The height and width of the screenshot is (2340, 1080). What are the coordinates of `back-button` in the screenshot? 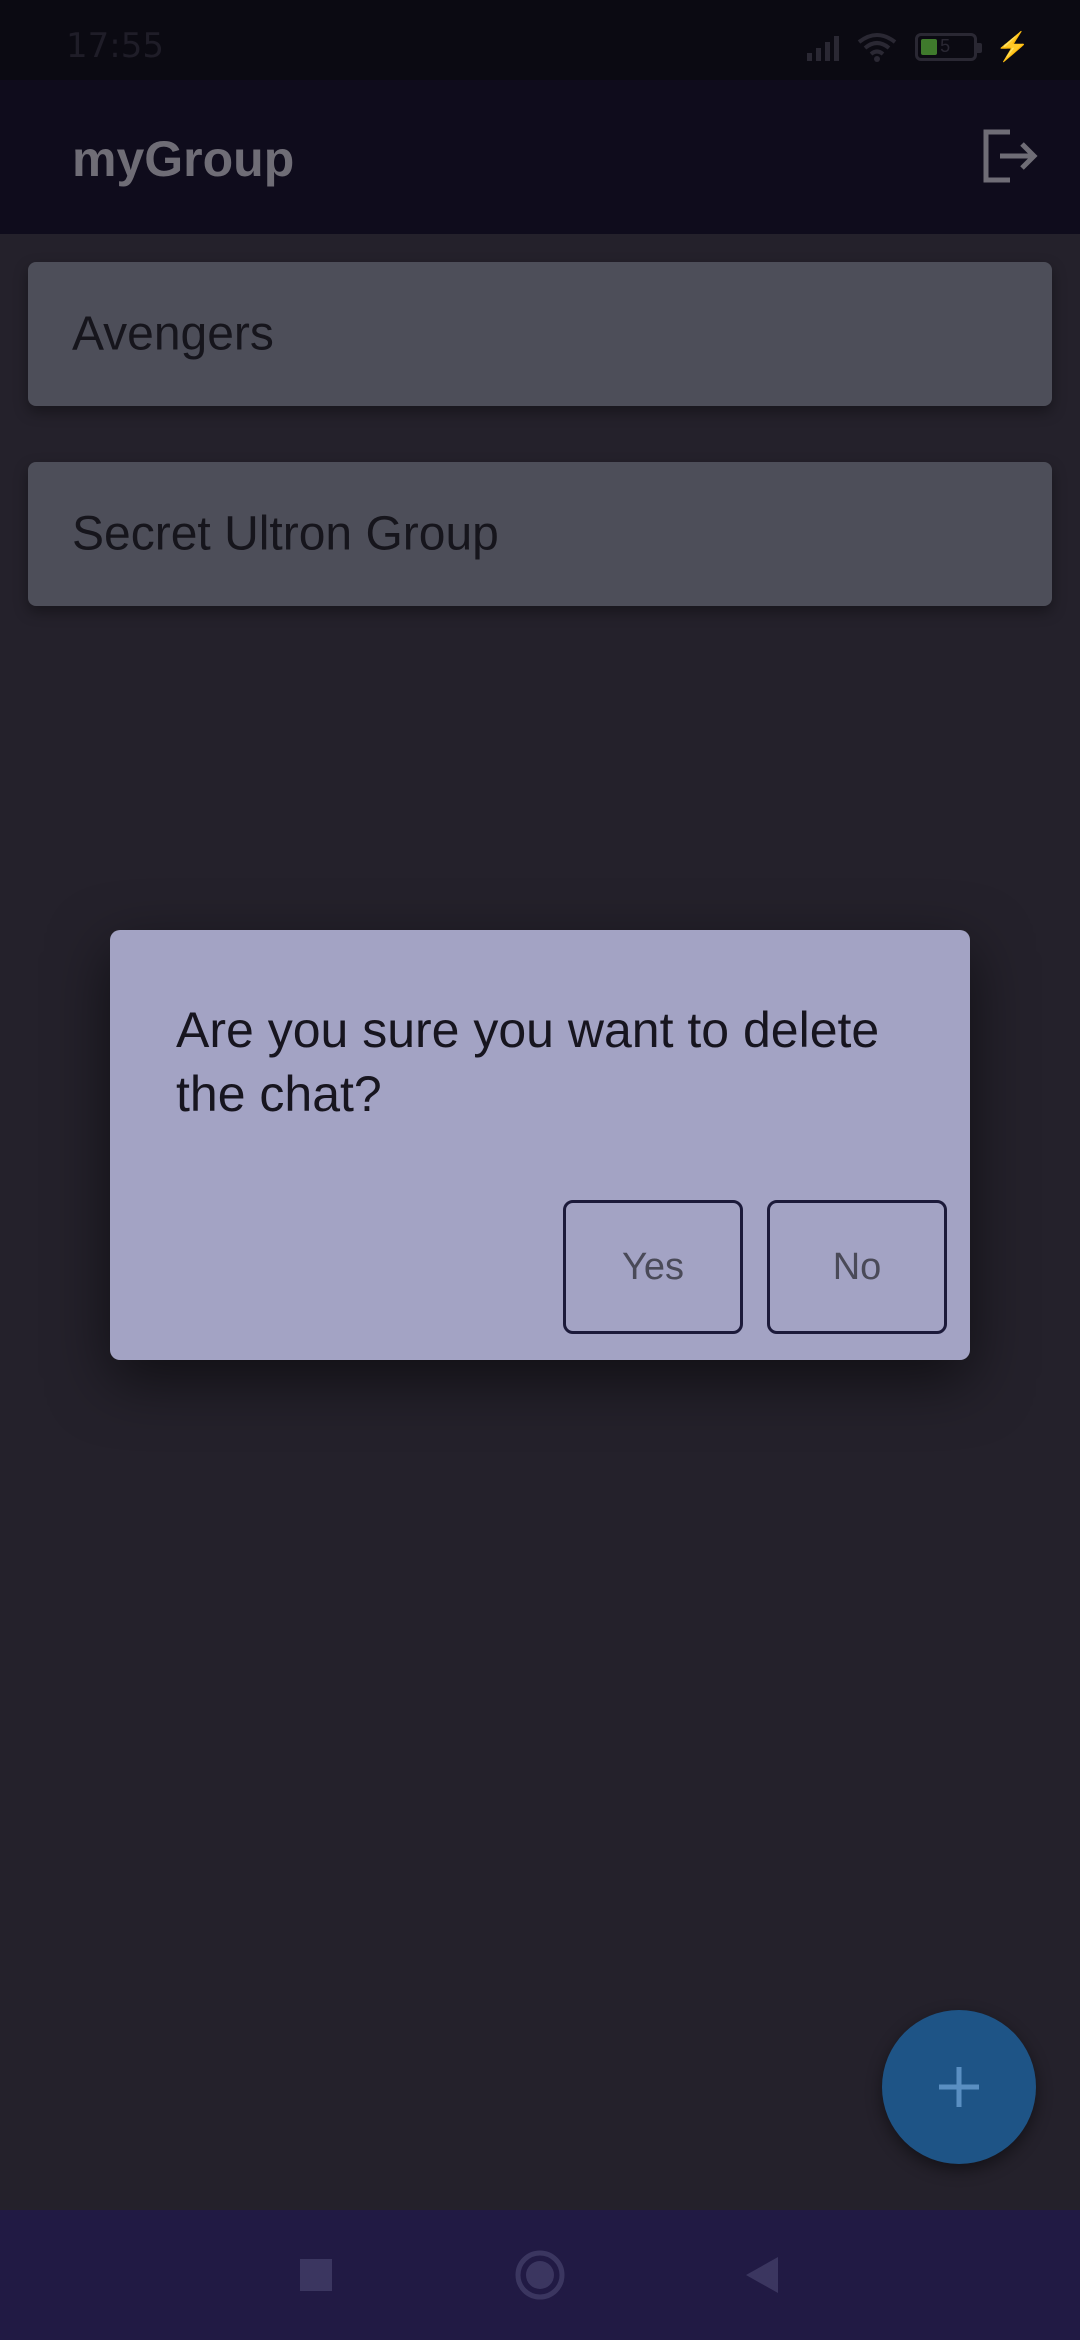 It's located at (762, 2275).